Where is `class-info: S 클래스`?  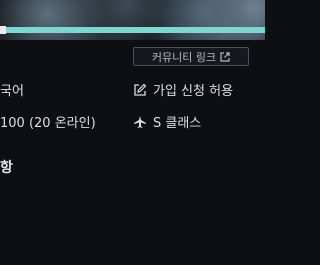
class-info: S 클래스 is located at coordinates (167, 121).